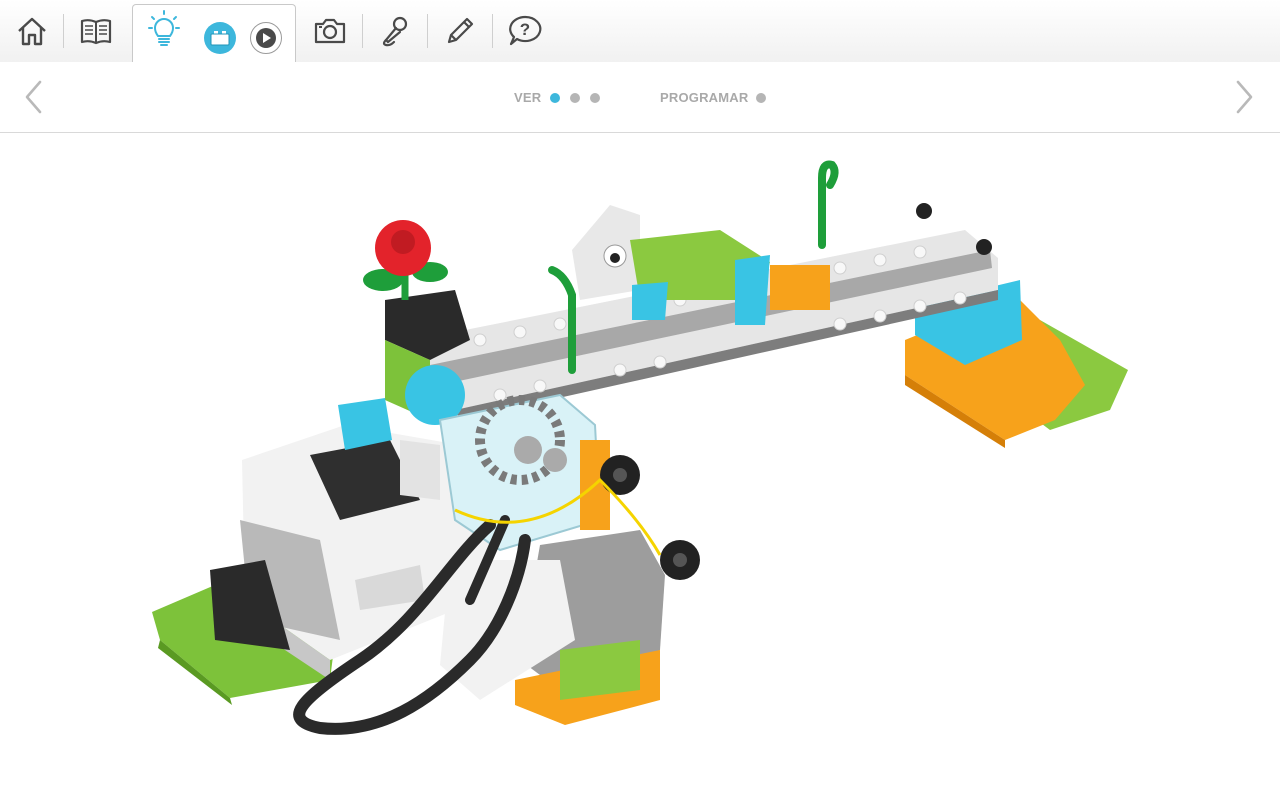  I want to click on pencil-icon, so click(460, 30).